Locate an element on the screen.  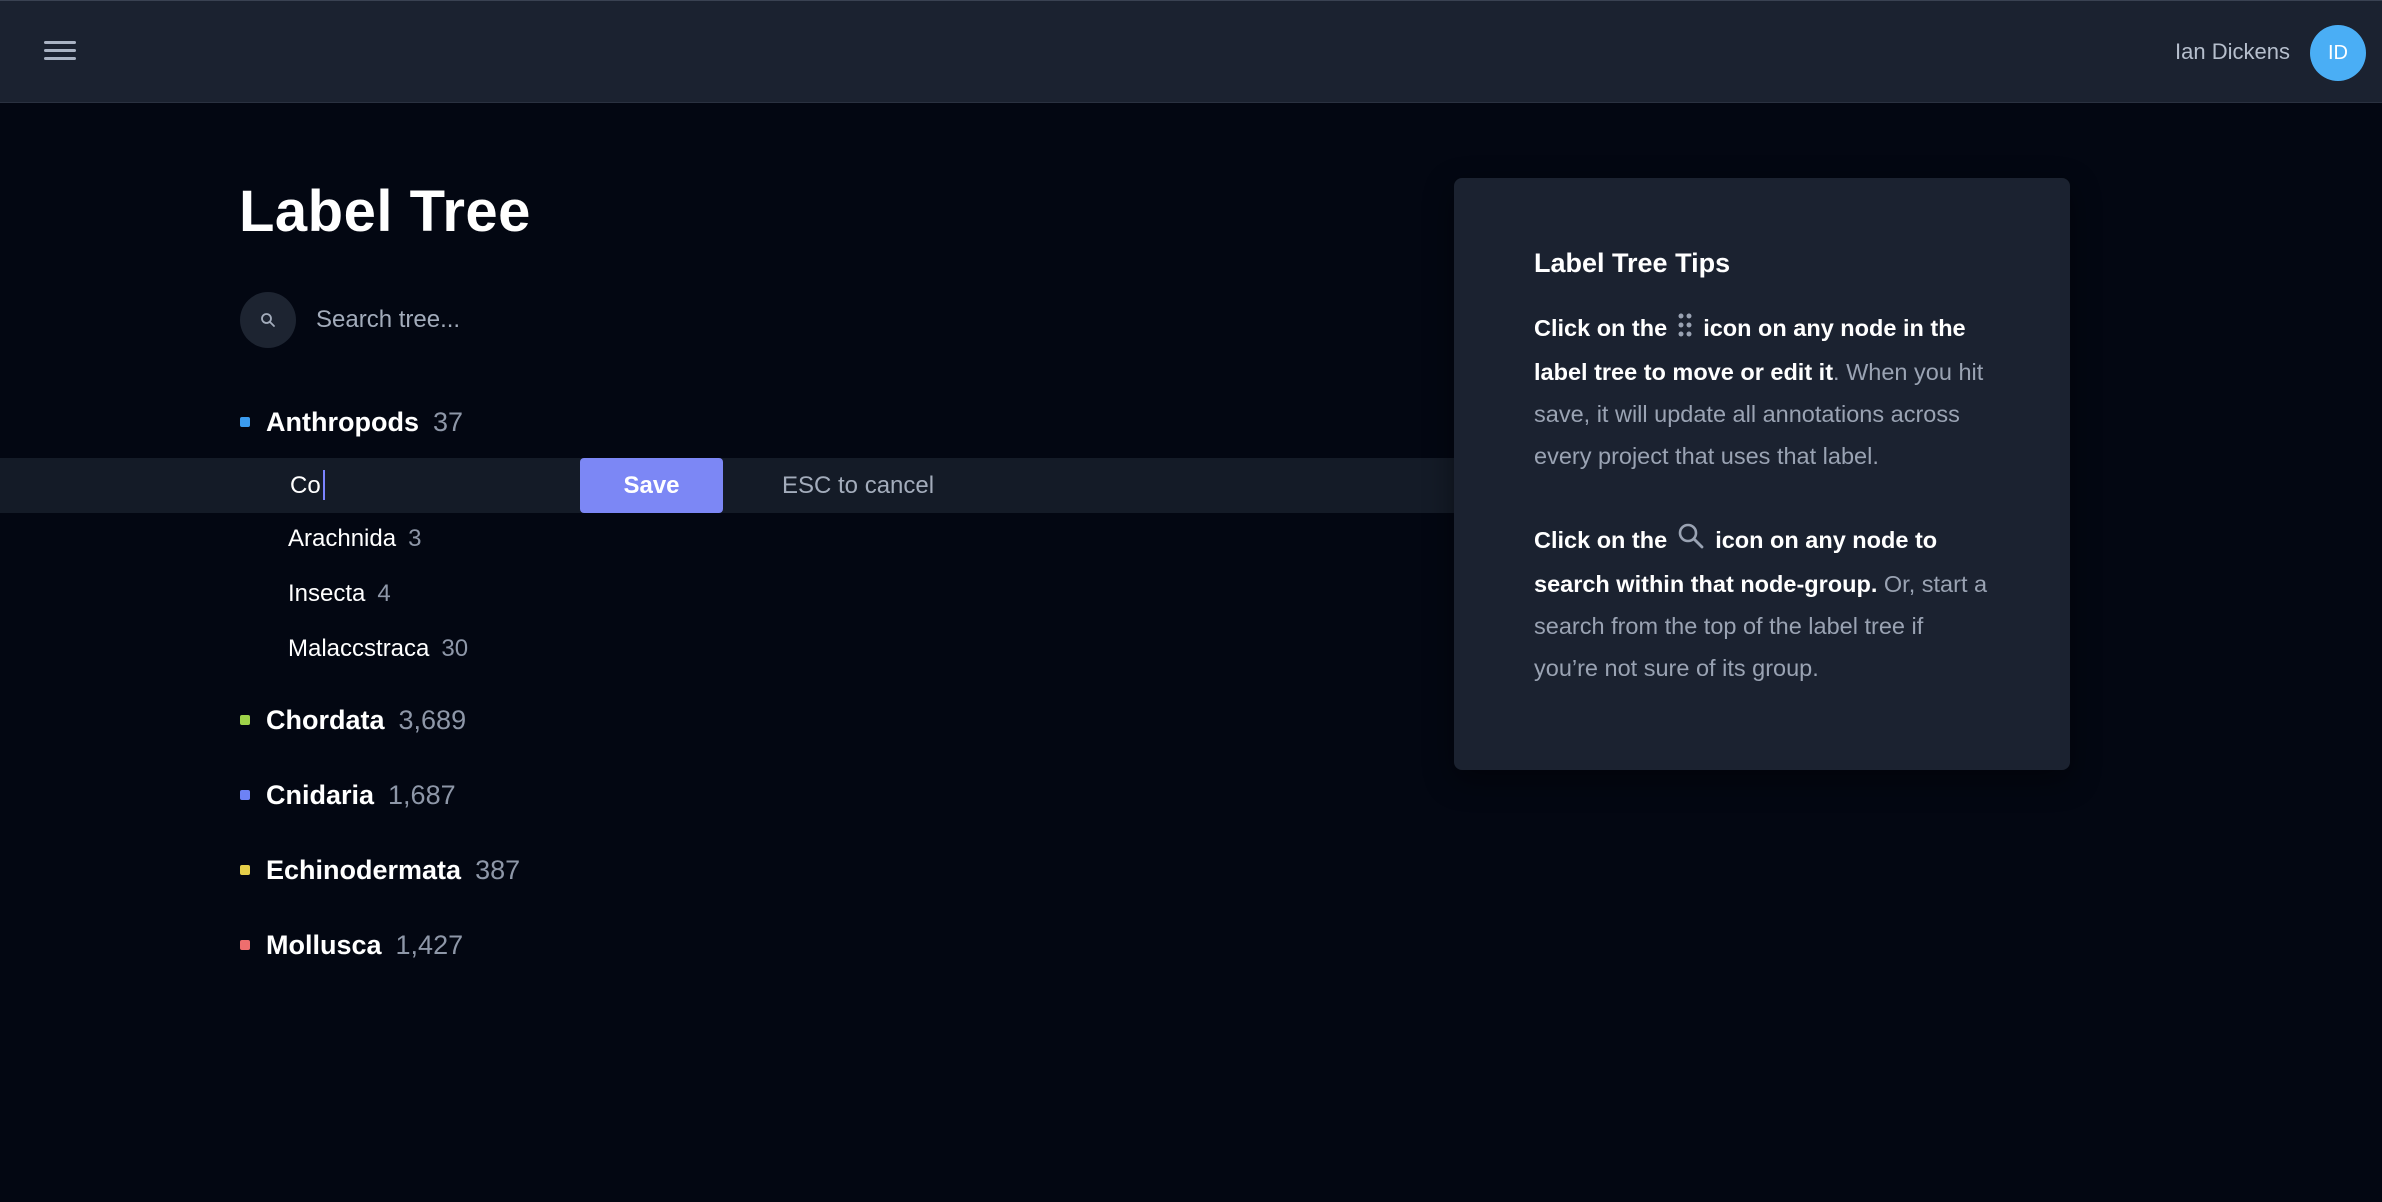
search-button is located at coordinates (268, 320).